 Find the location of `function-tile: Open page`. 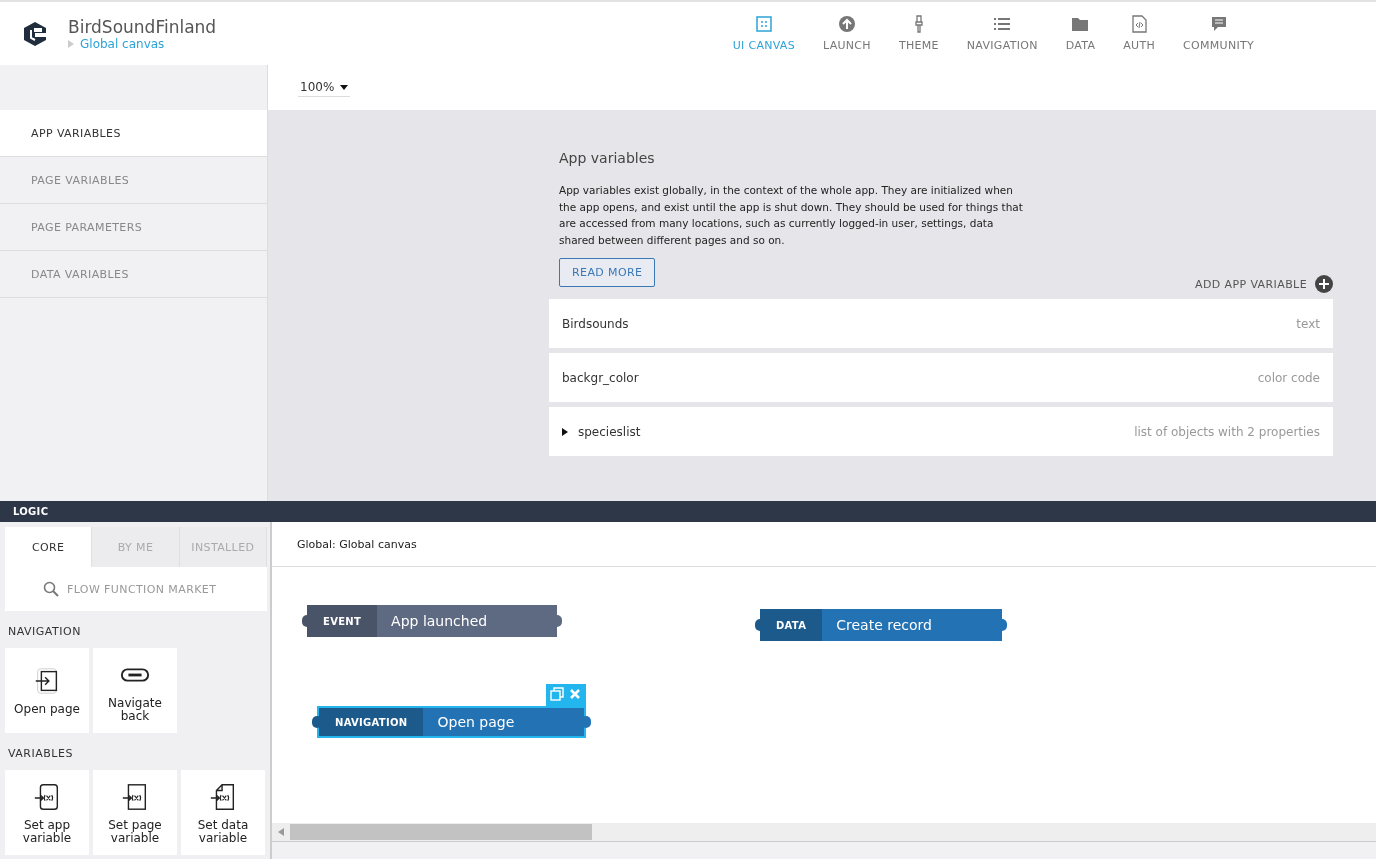

function-tile: Open page is located at coordinates (47, 690).